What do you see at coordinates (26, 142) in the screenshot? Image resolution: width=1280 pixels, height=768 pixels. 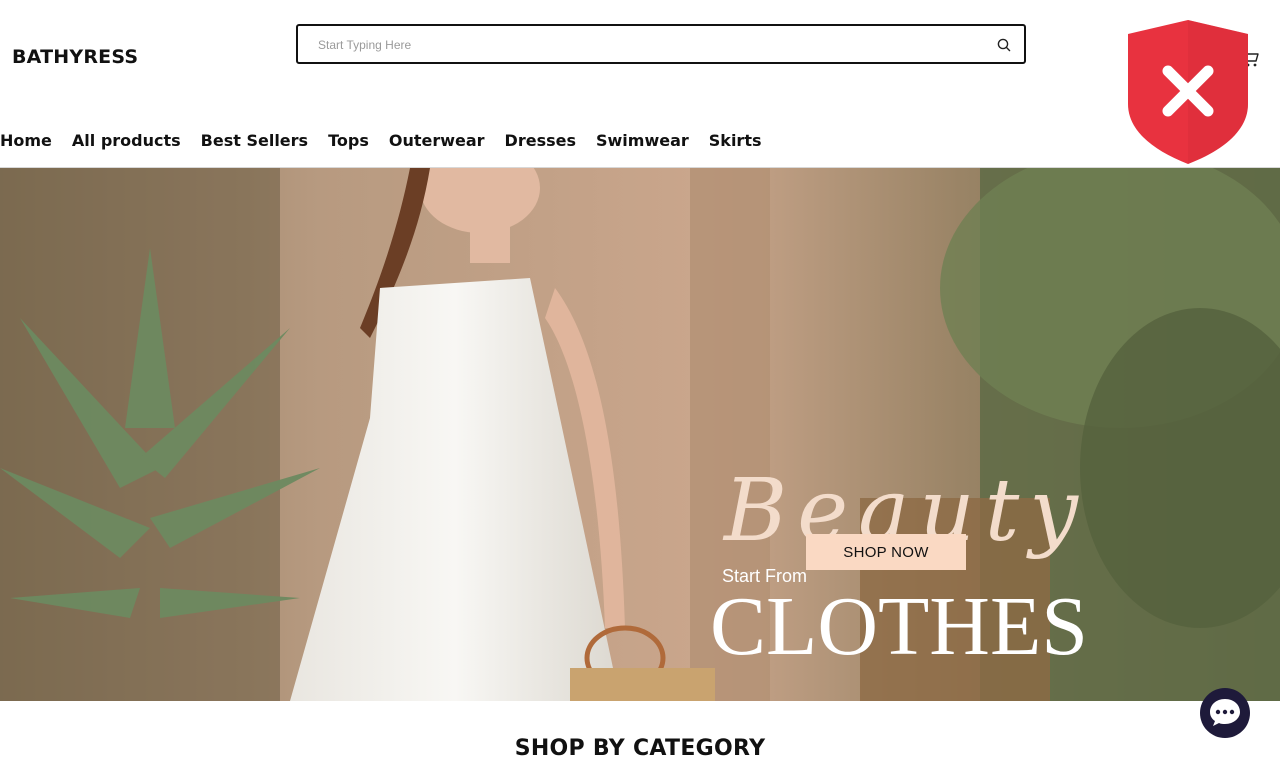 I see `nav-item-home: Home` at bounding box center [26, 142].